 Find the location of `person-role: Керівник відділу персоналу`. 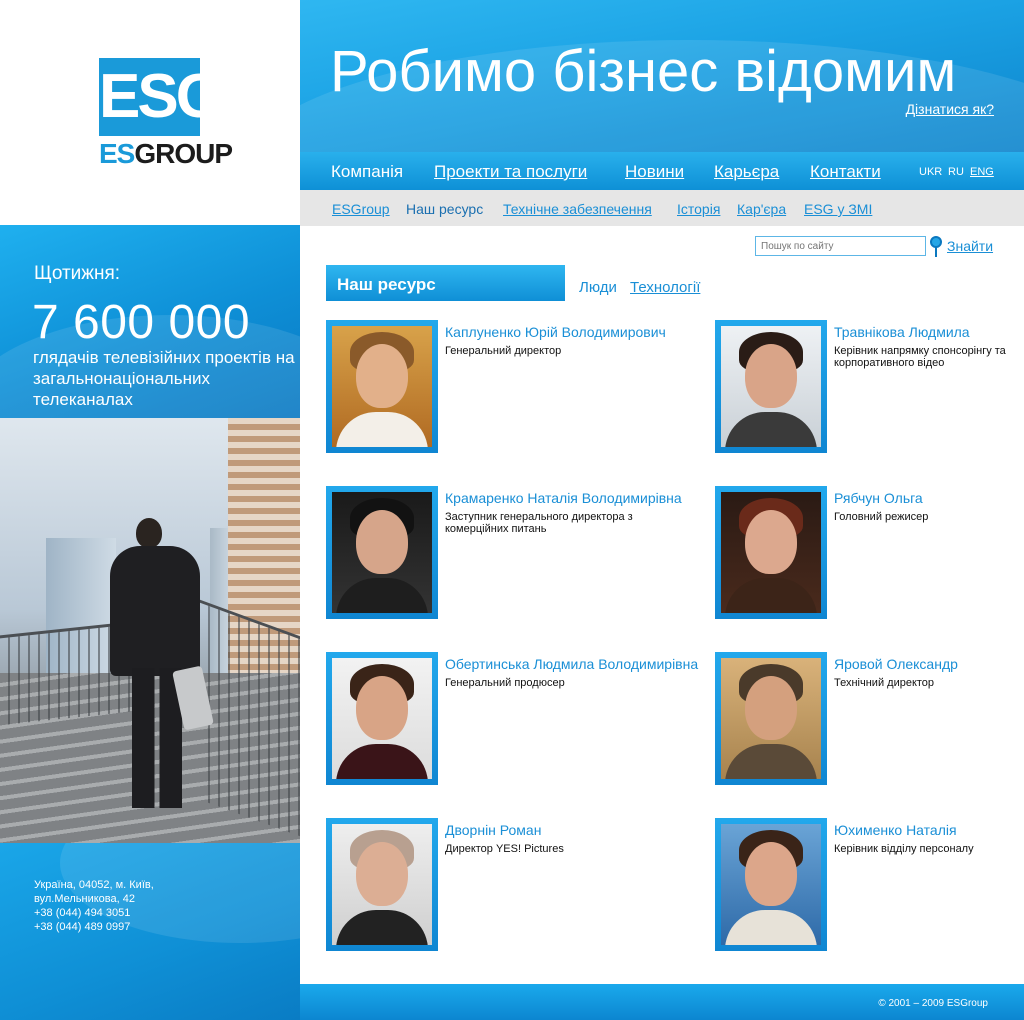

person-role: Керівник відділу персоналу is located at coordinates (904, 849).